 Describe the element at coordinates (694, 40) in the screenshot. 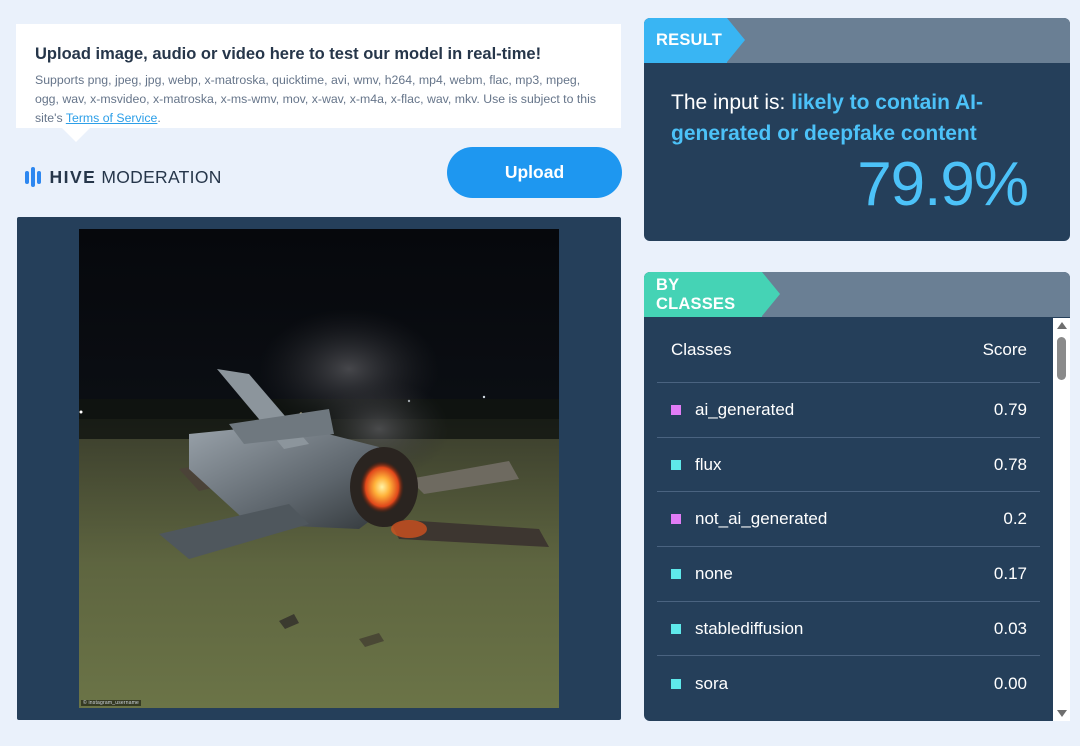

I see `result-tag: RESULT` at that location.